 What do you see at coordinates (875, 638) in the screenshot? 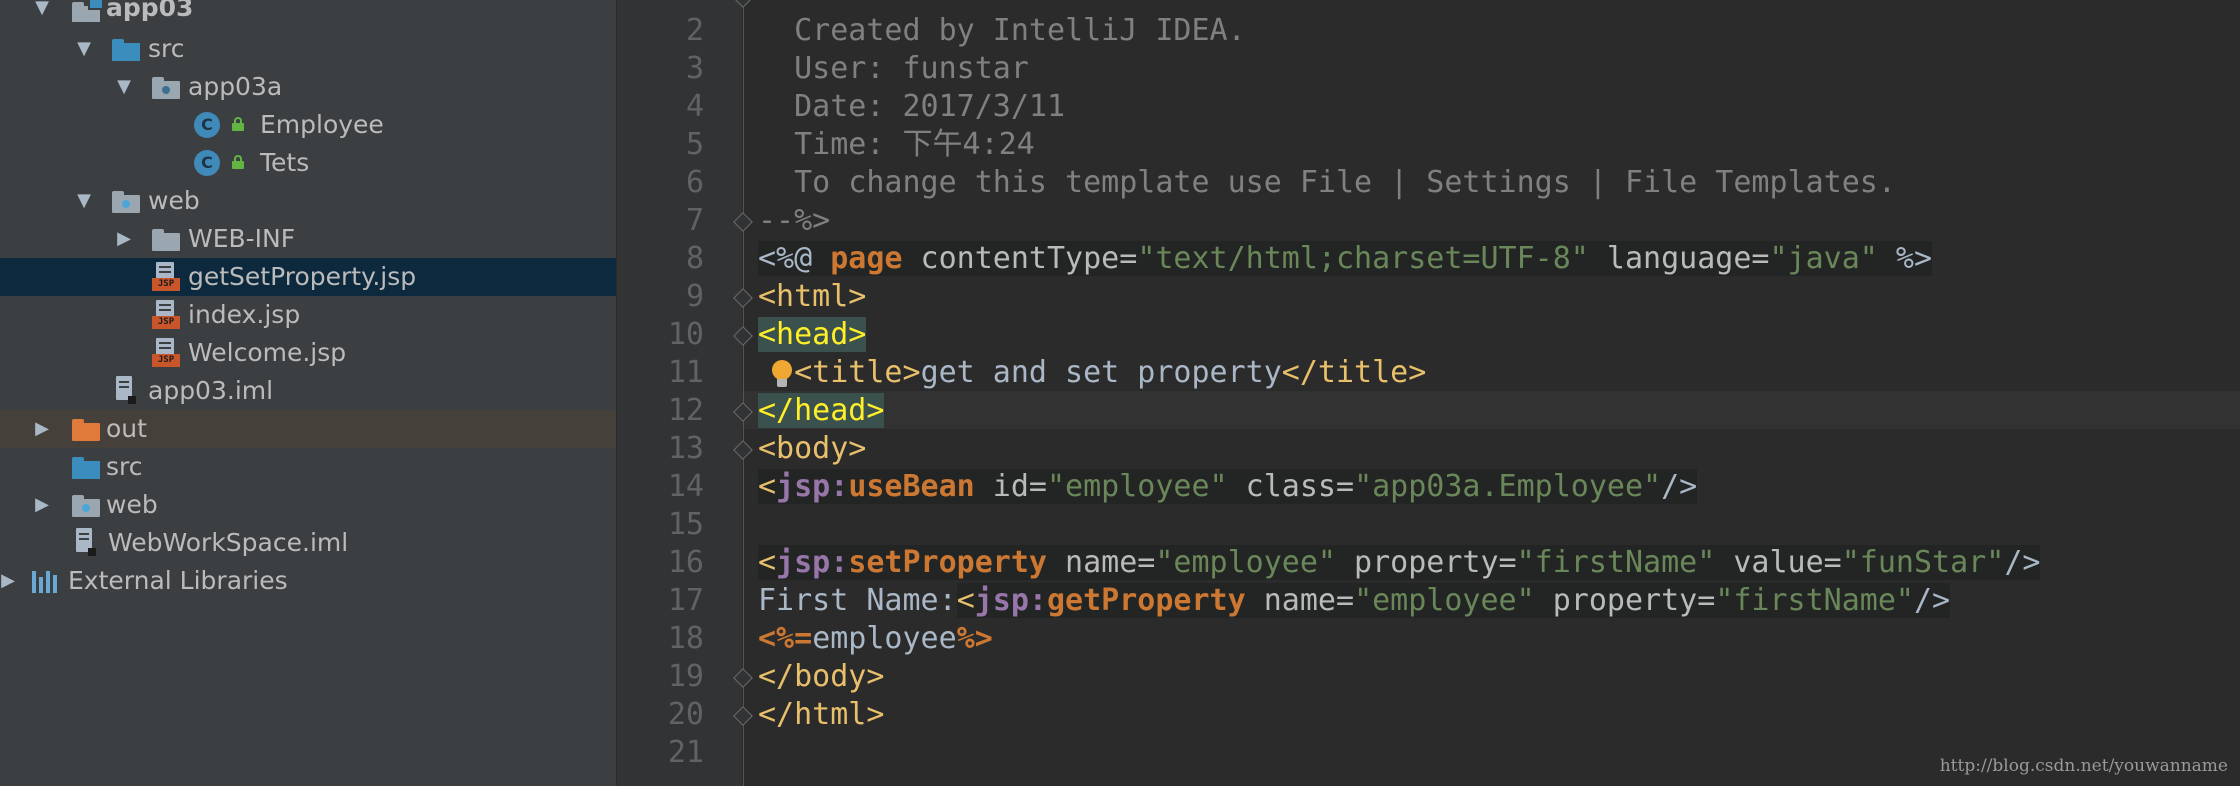
I see `code-line-18: <%=employee%>` at bounding box center [875, 638].